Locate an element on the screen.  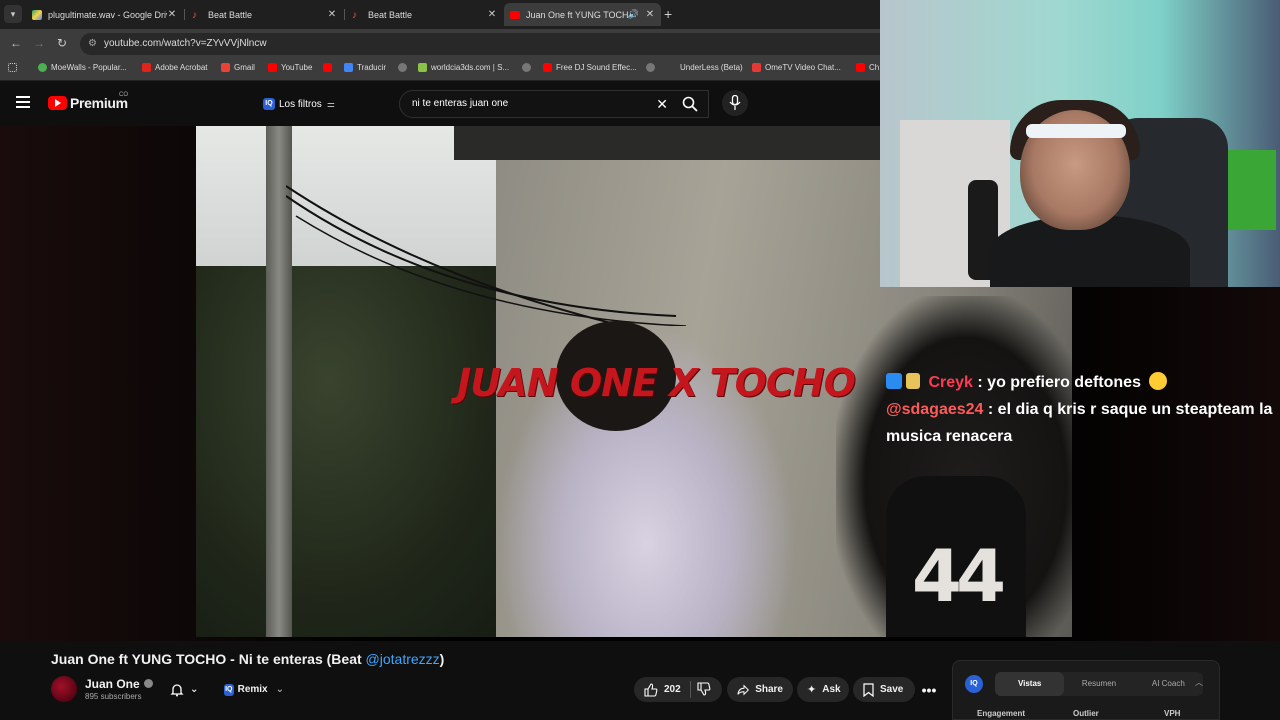
column-outlier: Outlier is located at coordinates (1086, 713).